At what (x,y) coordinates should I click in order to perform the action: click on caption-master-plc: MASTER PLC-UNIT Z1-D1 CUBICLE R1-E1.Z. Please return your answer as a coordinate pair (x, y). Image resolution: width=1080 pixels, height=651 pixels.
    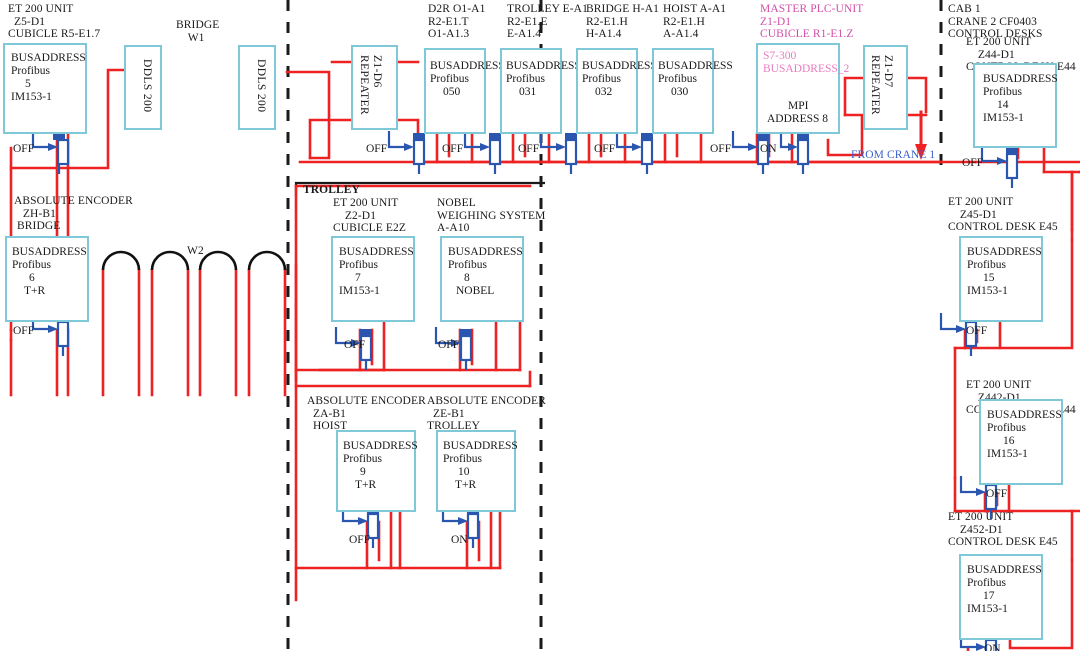
    Looking at the image, I should click on (812, 22).